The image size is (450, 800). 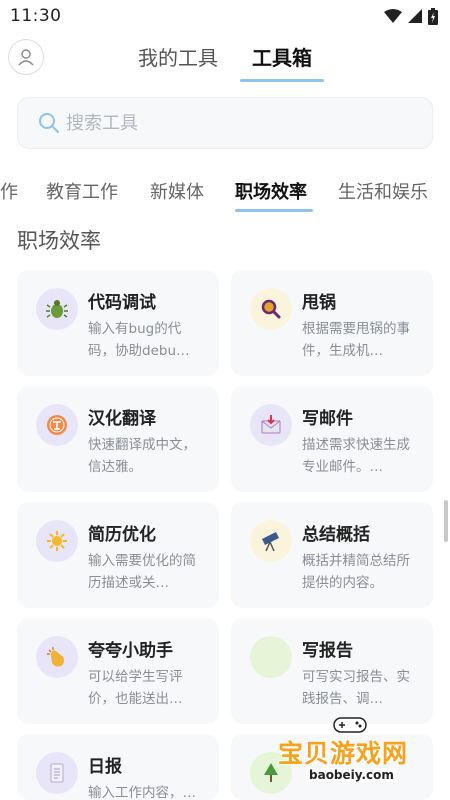 I want to click on notepad-icon, so click(x=57, y=773).